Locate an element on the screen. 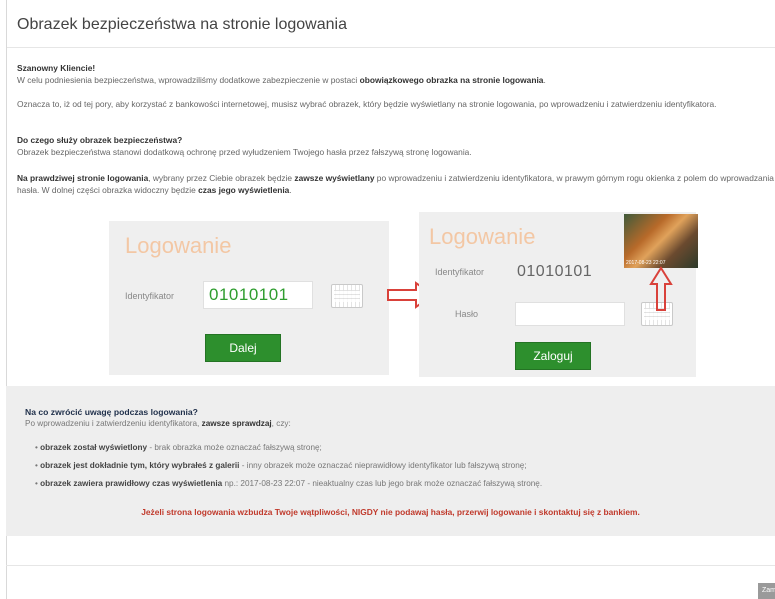 The image size is (775, 599). login-step2-password-box is located at coordinates (570, 314).